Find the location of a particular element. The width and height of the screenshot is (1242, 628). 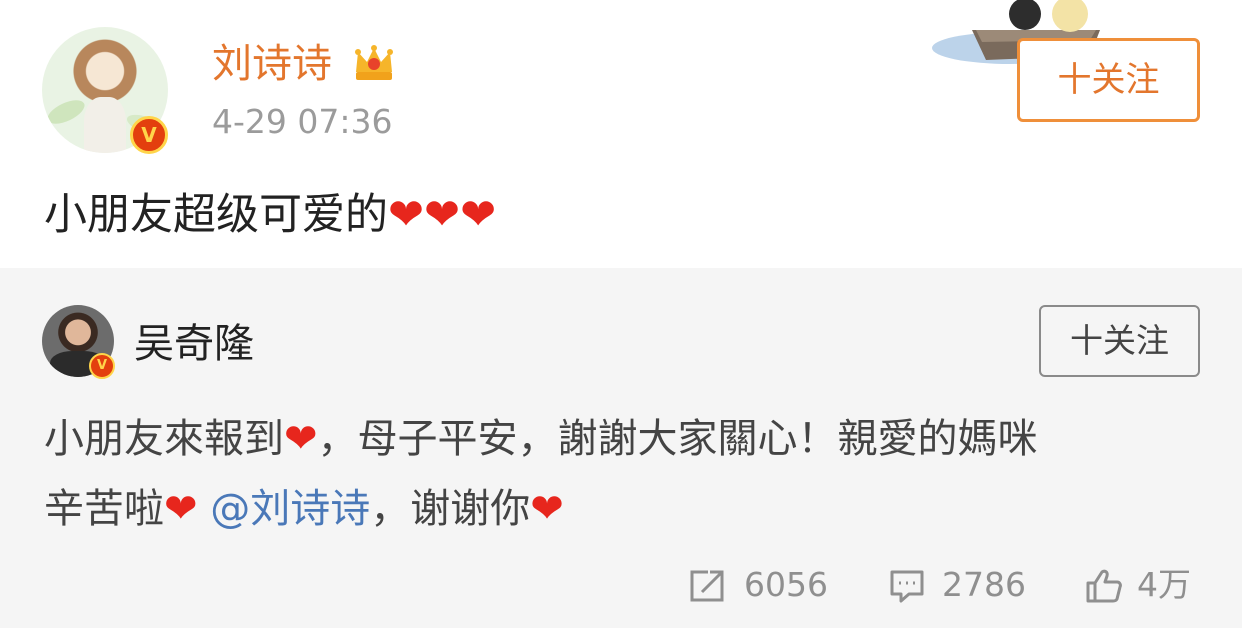

repost-text-part: 小朋友來報到 is located at coordinates (164, 439).